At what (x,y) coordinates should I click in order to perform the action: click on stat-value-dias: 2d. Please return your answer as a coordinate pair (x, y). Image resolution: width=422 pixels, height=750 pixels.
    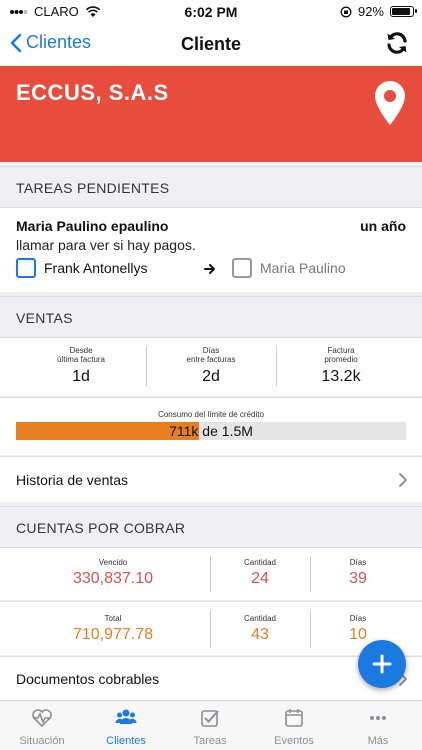
    Looking at the image, I should click on (211, 376).